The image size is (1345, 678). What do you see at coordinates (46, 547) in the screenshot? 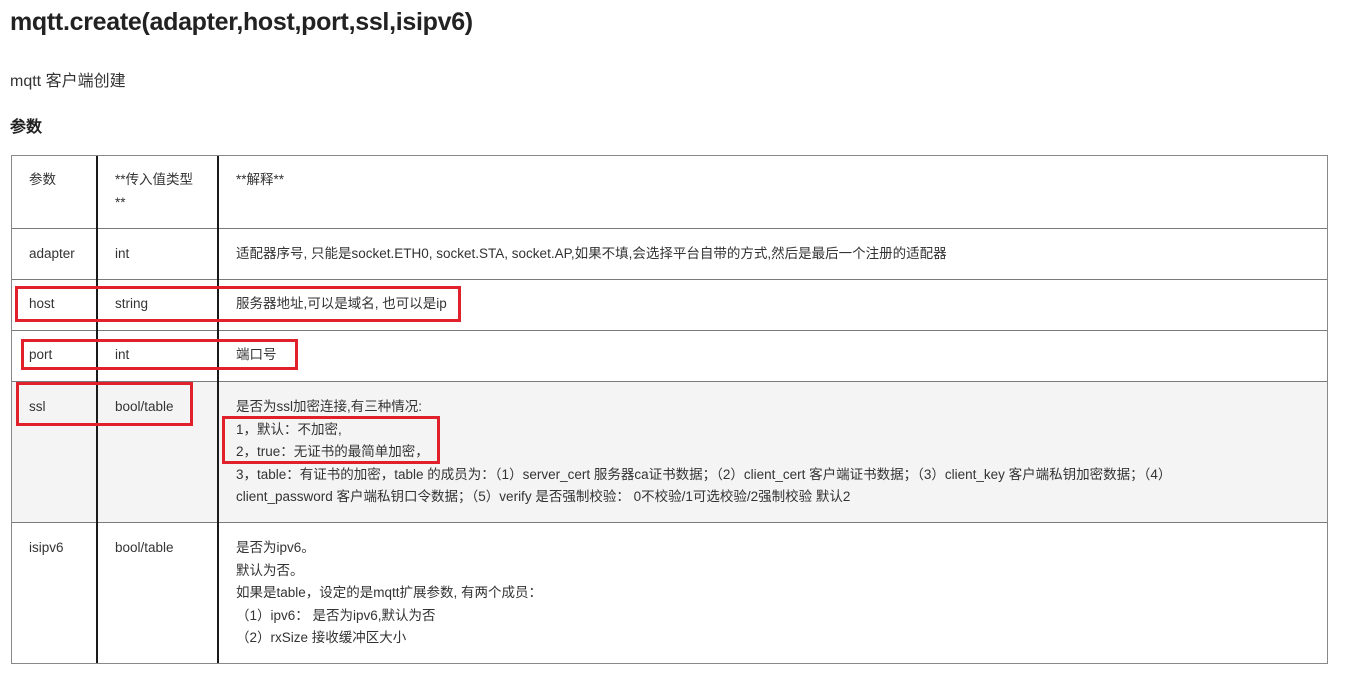
I see `param-name: isipv6` at bounding box center [46, 547].